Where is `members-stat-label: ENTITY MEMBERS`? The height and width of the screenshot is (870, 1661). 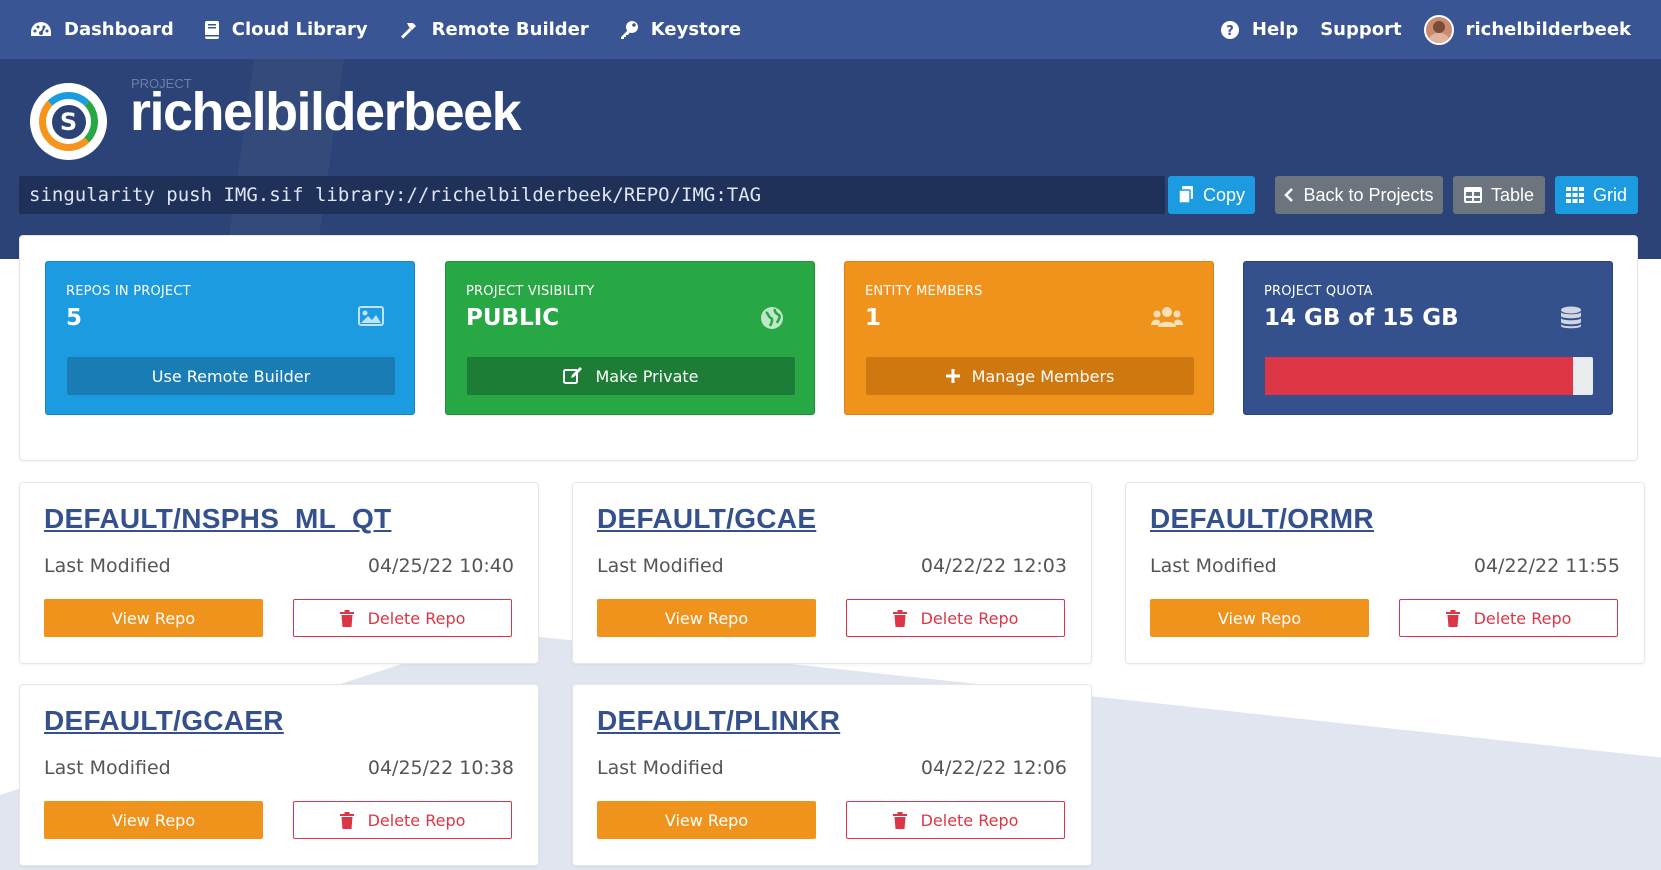 members-stat-label: ENTITY MEMBERS is located at coordinates (924, 291).